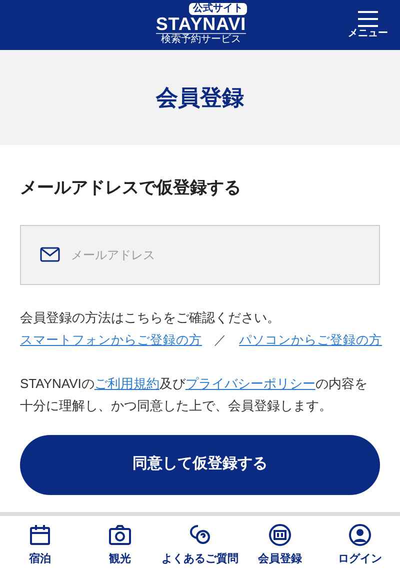  Describe the element at coordinates (200, 464) in the screenshot. I see `submit-button: 同意して仮登録する` at that location.